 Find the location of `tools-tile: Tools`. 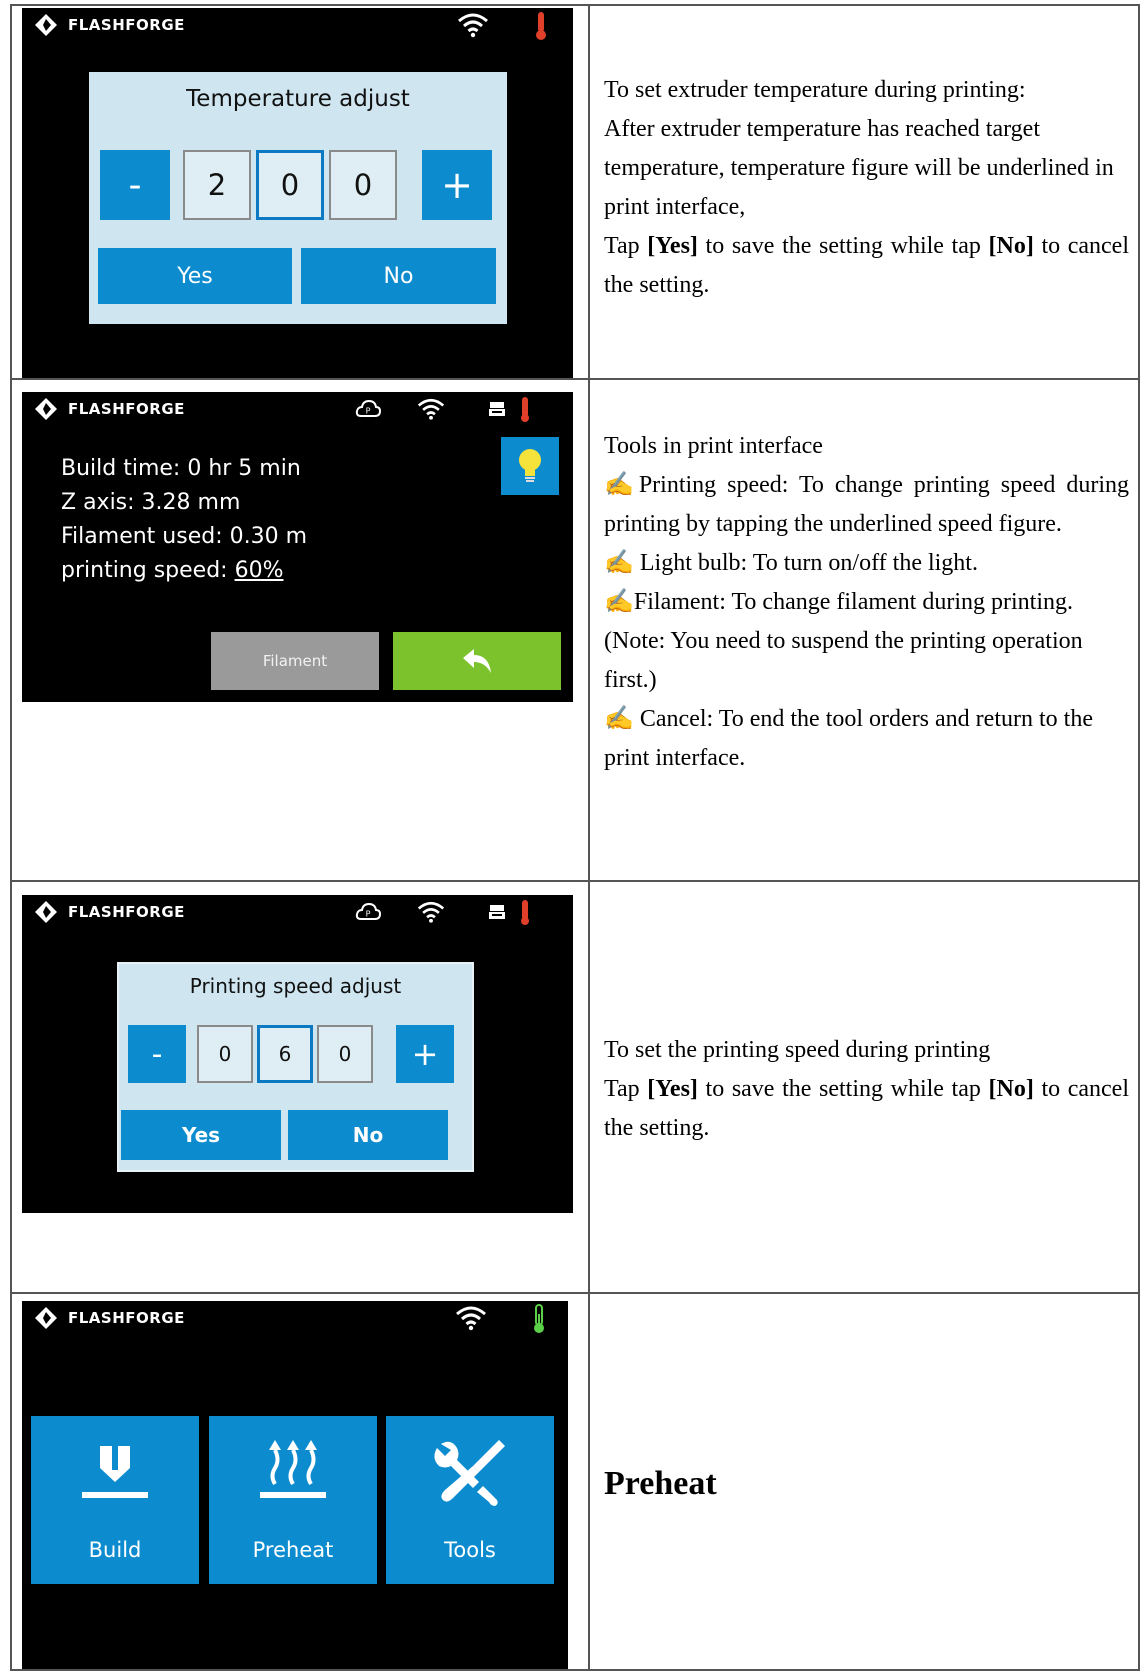

tools-tile: Tools is located at coordinates (470, 1500).